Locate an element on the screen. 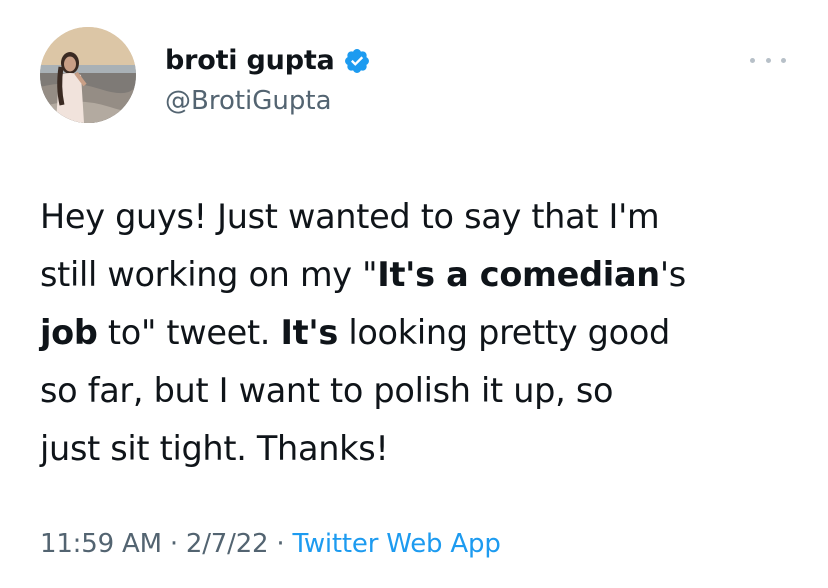  tweet-text-line: job to" tweet. It's looking pretty good is located at coordinates (420, 333).